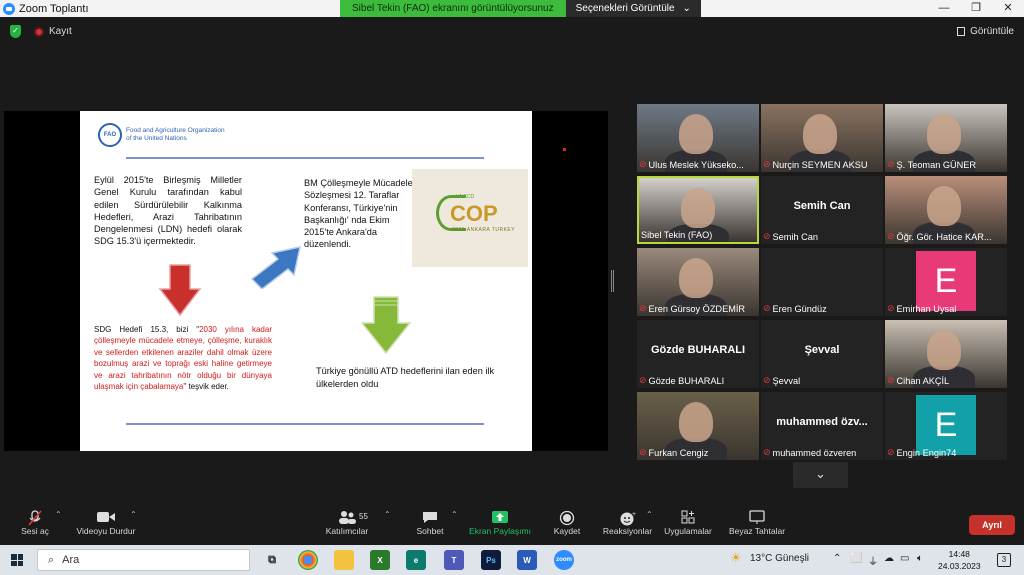 The image size is (1024, 575). What do you see at coordinates (380, 560) in the screenshot?
I see `excel-app-icon: X` at bounding box center [380, 560].